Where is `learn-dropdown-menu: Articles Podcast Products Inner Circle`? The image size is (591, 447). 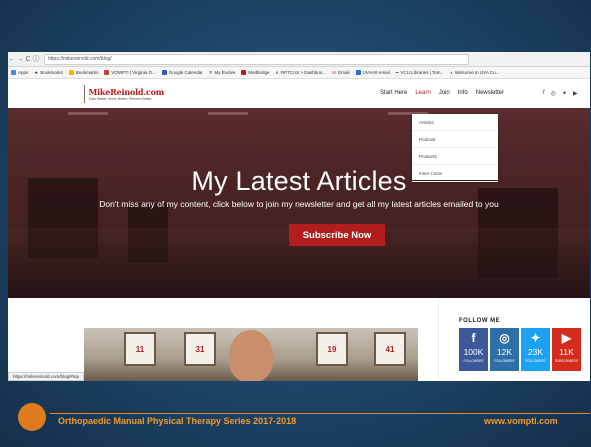
learn-dropdown-menu: Articles Podcast Products Inner Circle is located at coordinates (455, 148).